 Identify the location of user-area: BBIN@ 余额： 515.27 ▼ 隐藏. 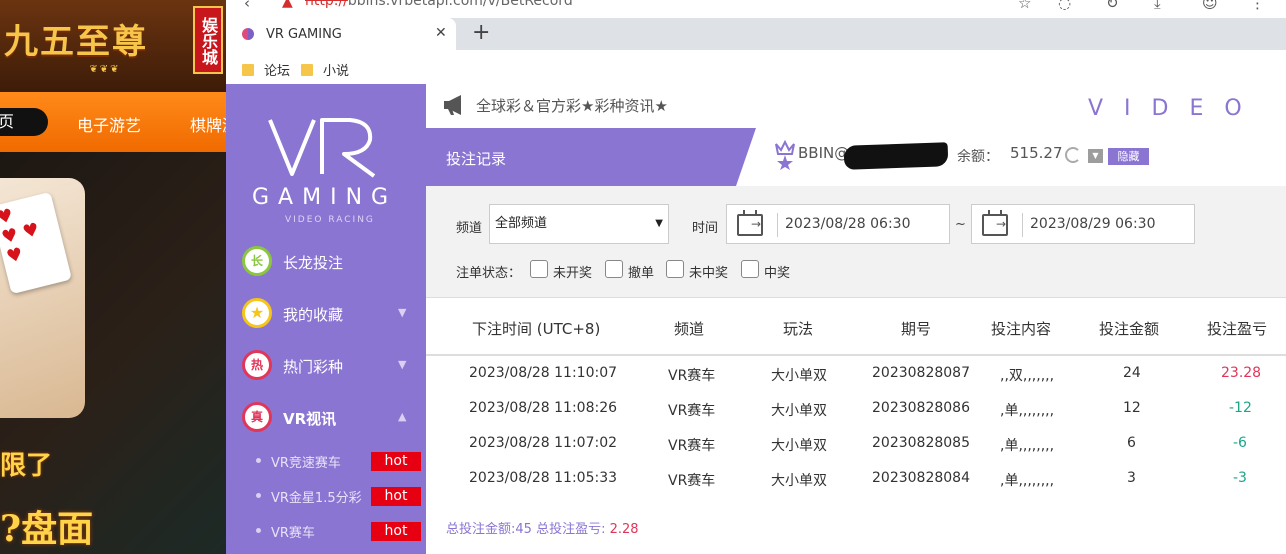
(1024, 157).